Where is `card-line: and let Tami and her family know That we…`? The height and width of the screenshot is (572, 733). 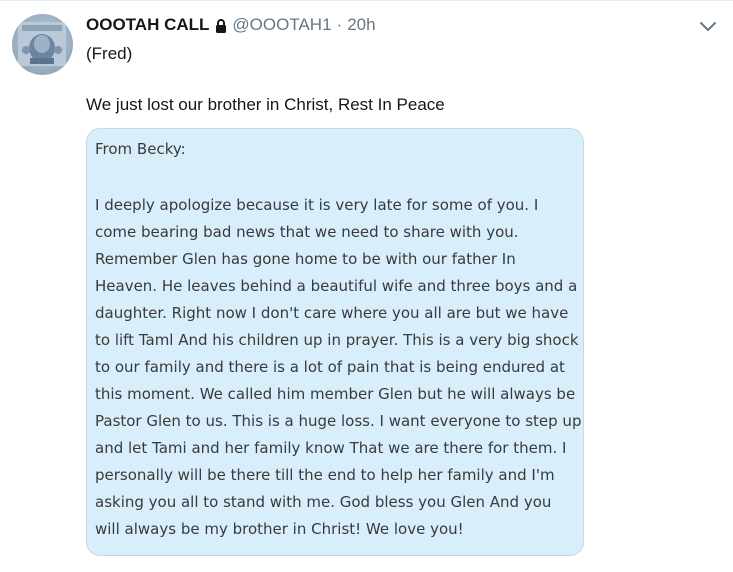
card-line: and let Tami and her family know That we… is located at coordinates (331, 448).